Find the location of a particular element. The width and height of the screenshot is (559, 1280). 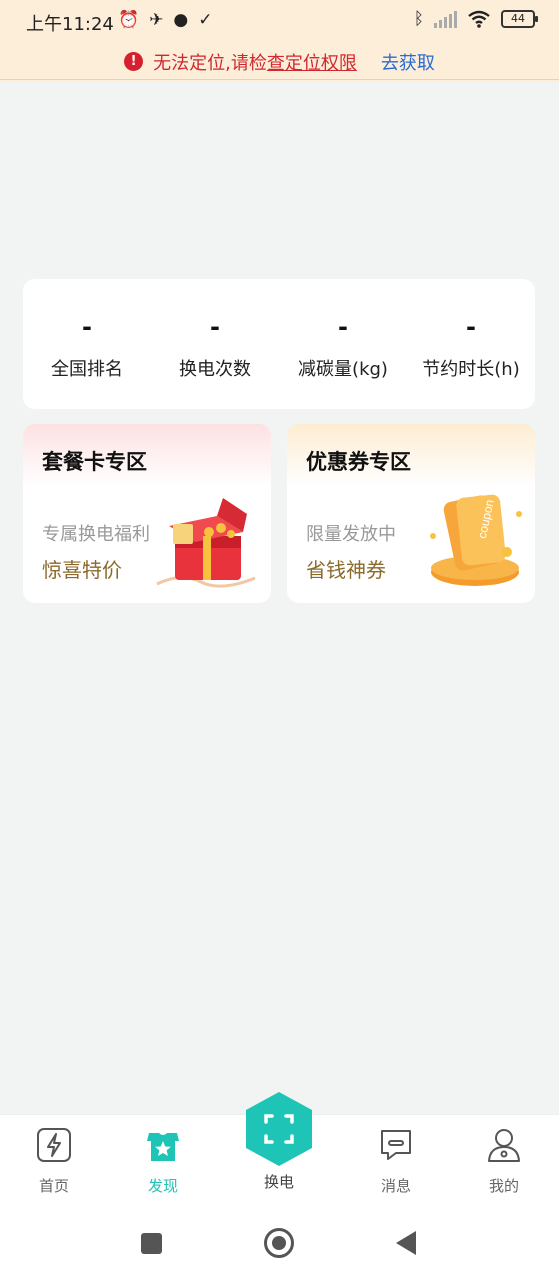

stat-label: 节约时长(h) is located at coordinates (471, 369).